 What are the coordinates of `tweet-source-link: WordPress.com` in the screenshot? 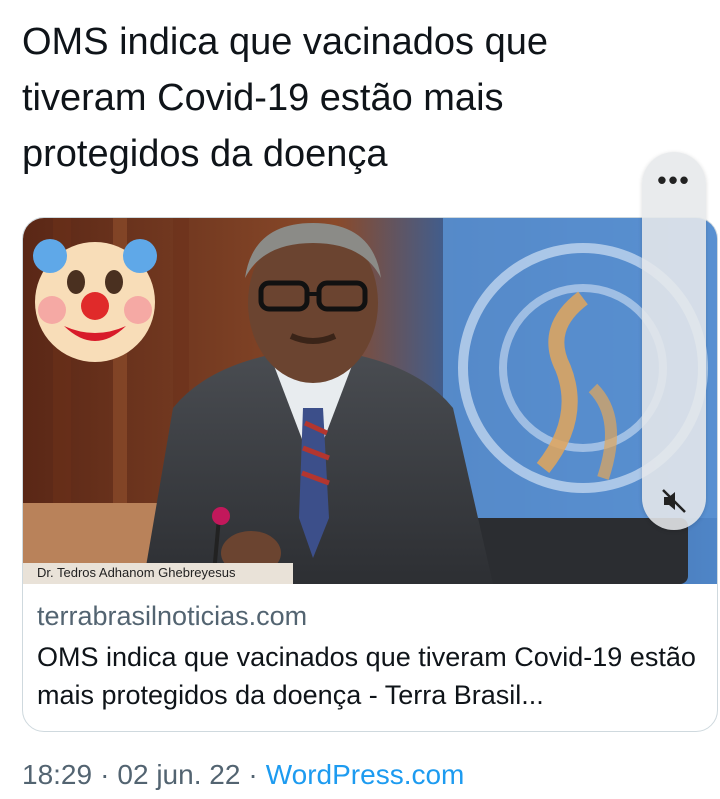 It's located at (365, 774).